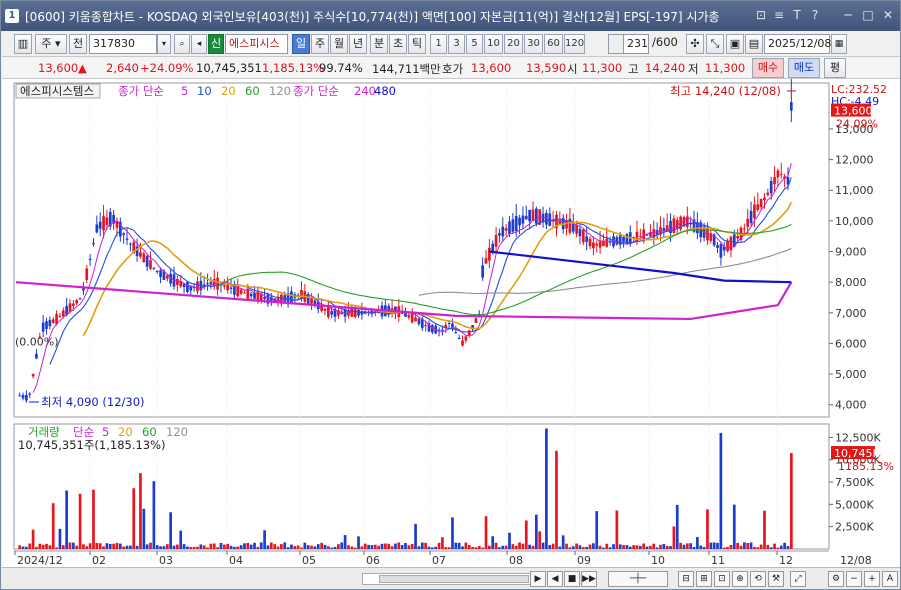  I want to click on minus-icon: −, so click(854, 579).